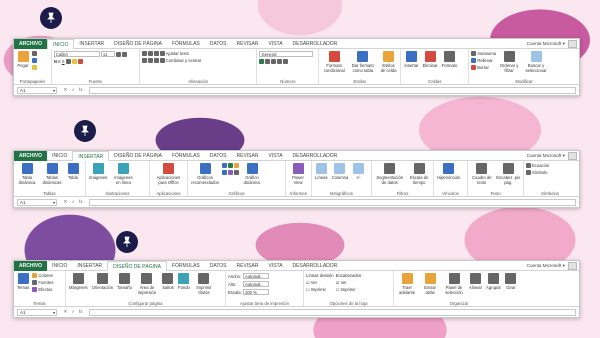  What do you see at coordinates (340, 171) in the screenshot?
I see `sparkline-column-button: Columna` at bounding box center [340, 171].